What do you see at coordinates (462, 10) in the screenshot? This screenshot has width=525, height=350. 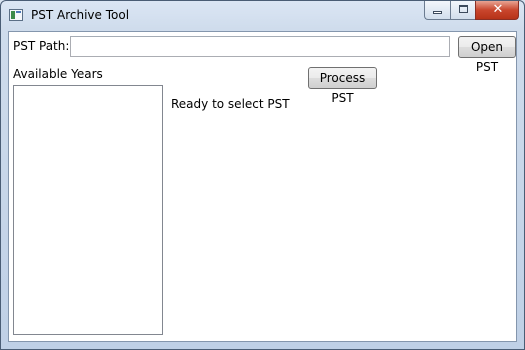 I see `maximize-button` at bounding box center [462, 10].